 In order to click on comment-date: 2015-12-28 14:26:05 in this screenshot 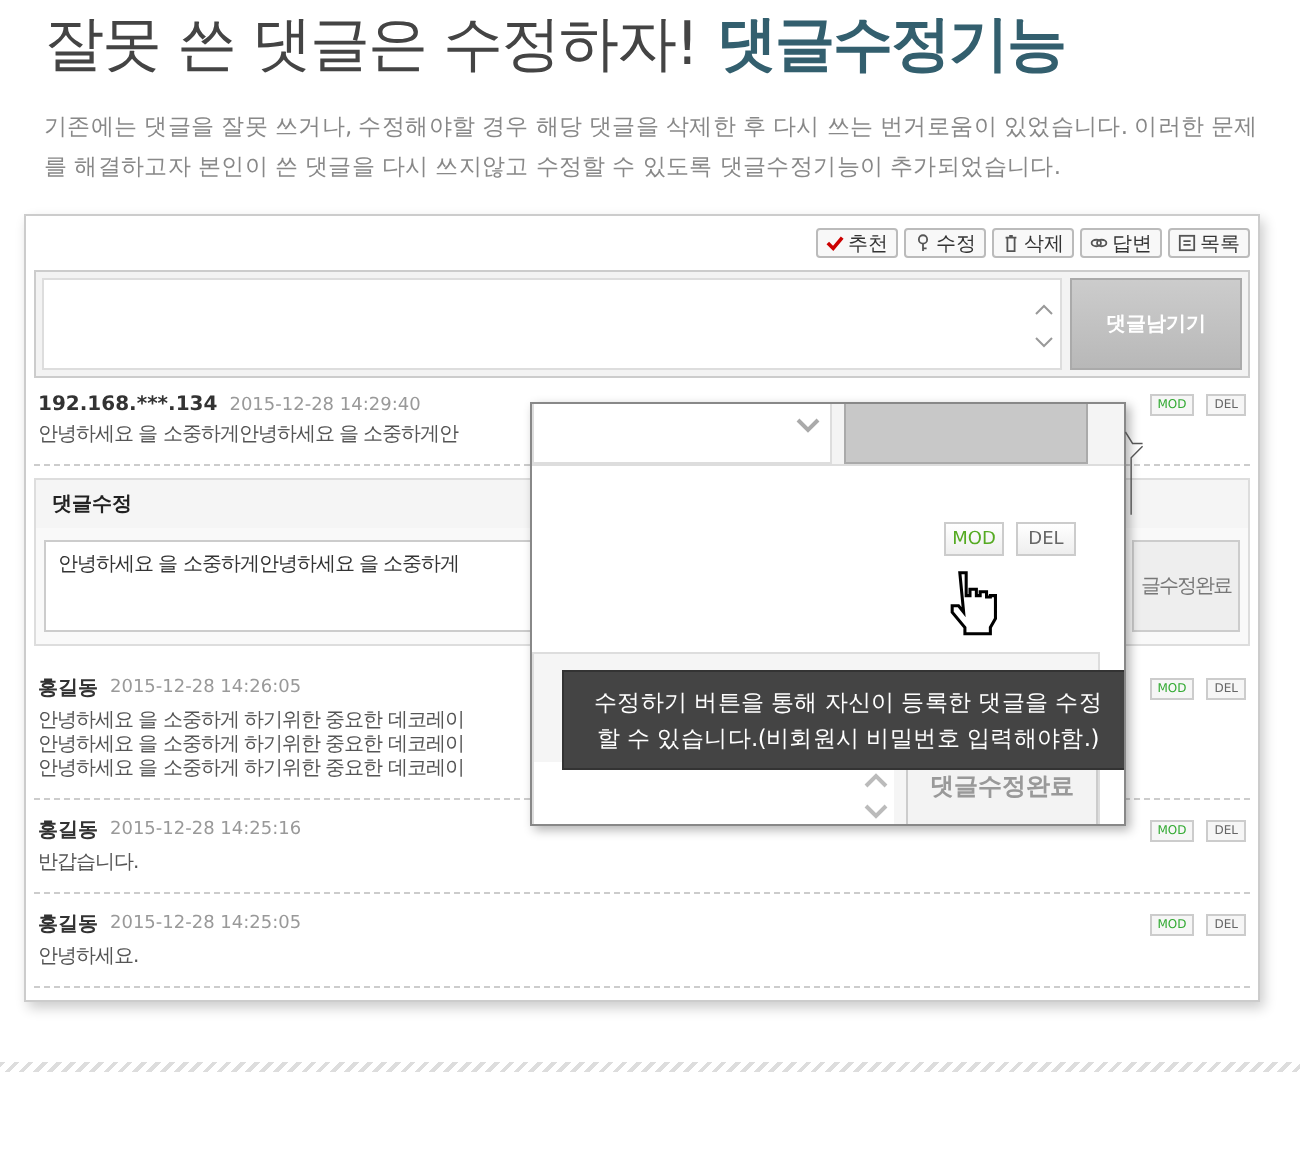, I will do `click(206, 688)`.